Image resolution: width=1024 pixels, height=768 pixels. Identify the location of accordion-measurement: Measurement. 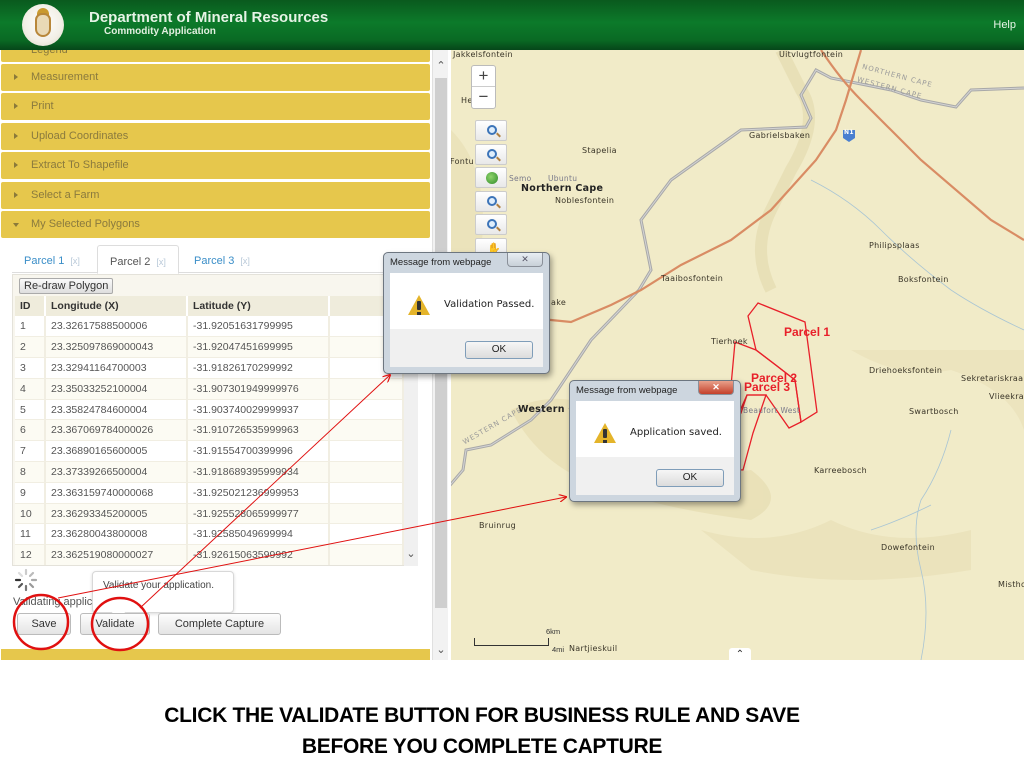
(215, 77).